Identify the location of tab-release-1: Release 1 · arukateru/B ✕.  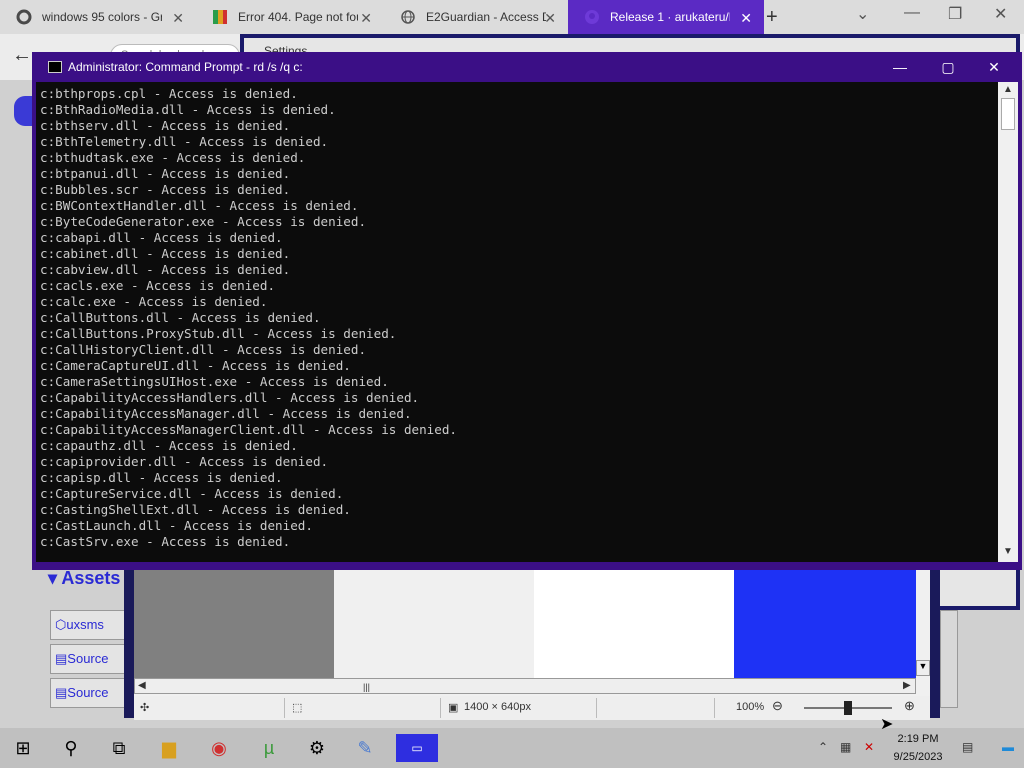
(666, 17).